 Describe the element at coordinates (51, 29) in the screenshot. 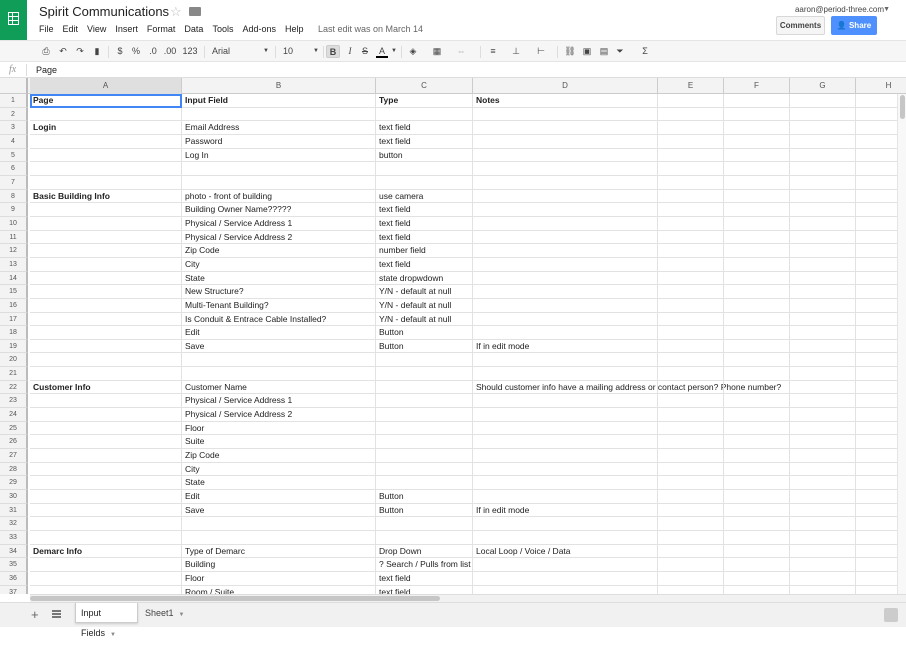

I see `menu-file: File` at that location.